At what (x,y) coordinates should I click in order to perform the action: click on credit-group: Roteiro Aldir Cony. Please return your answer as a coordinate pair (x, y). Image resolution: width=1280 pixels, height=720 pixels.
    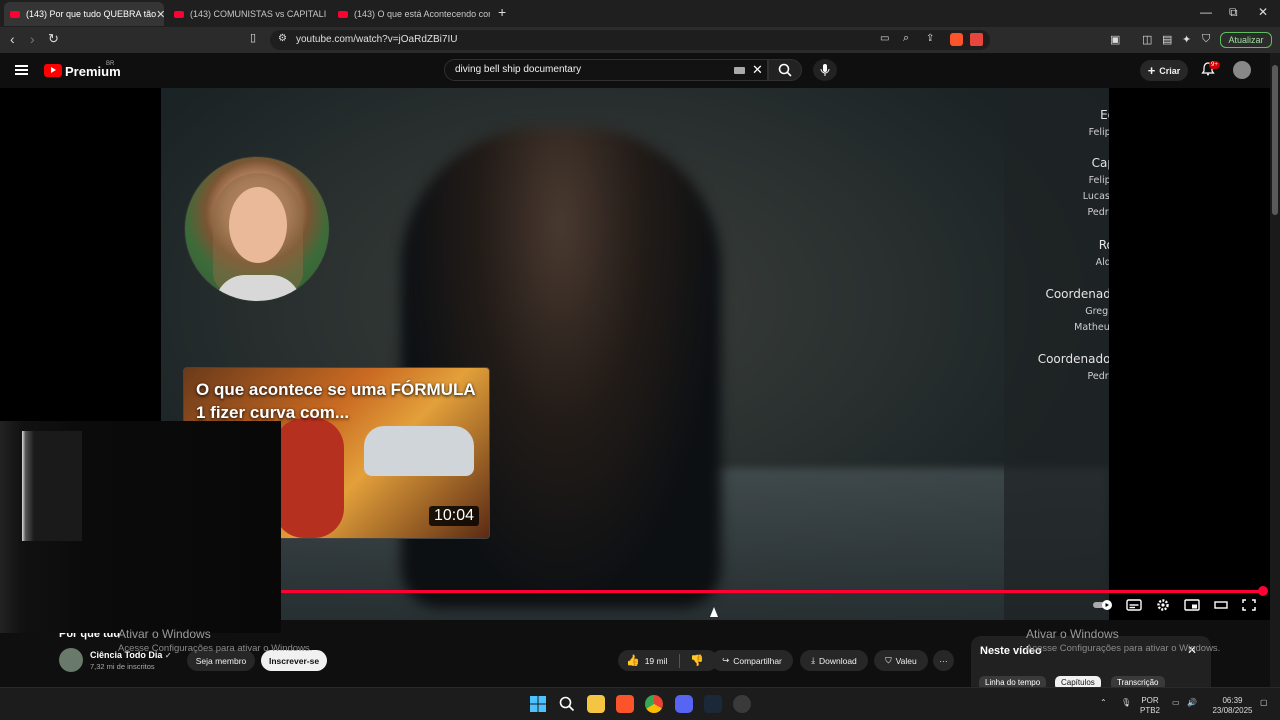
    Looking at the image, I should click on (1056, 254).